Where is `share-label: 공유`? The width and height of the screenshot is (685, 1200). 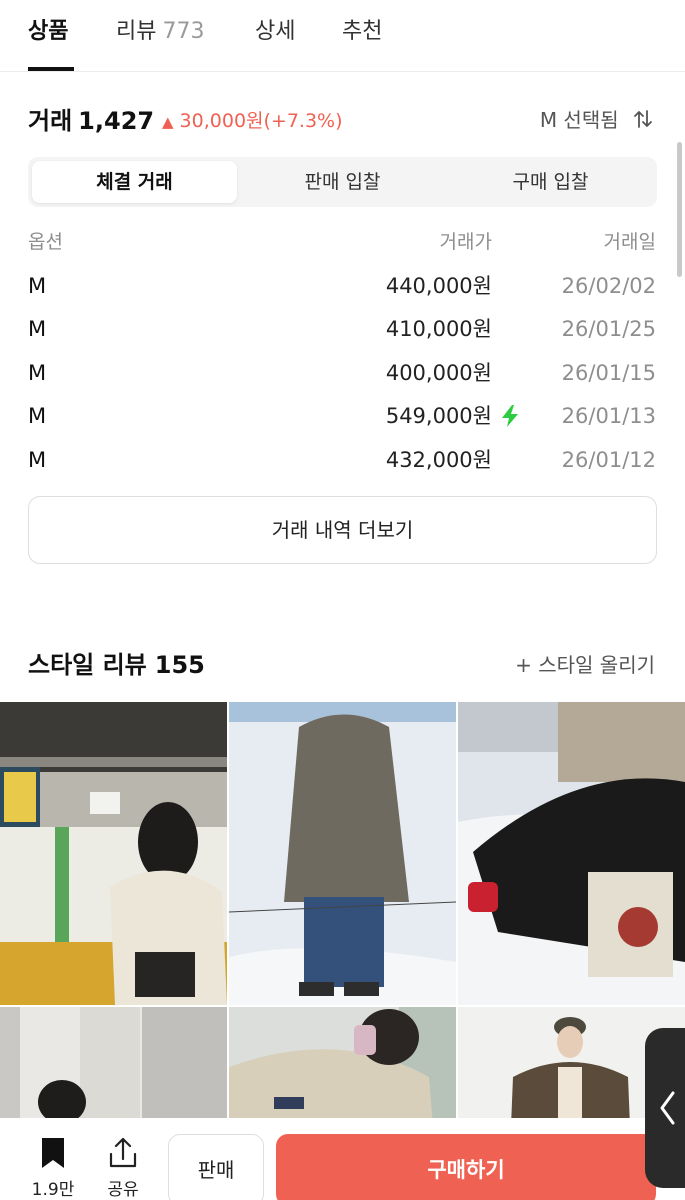 share-label: 공유 is located at coordinates (123, 1190).